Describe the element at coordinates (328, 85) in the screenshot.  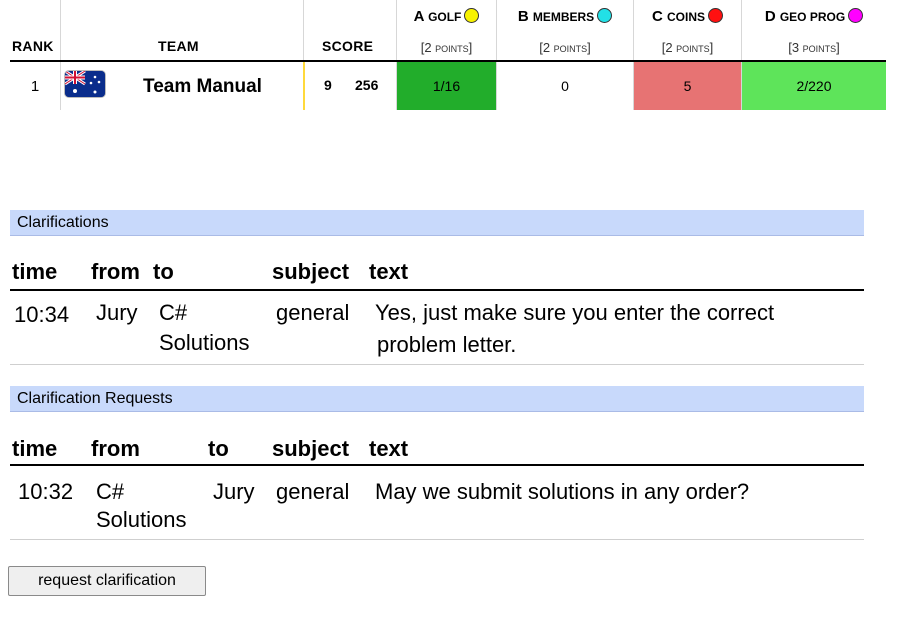
I see `score-solved: 9` at that location.